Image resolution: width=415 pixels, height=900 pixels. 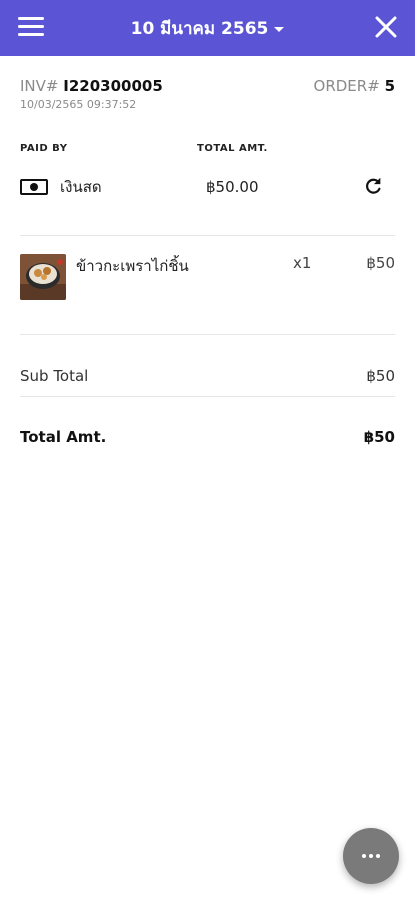 I want to click on total-amt-header: TOTAL AMT., so click(x=232, y=148).